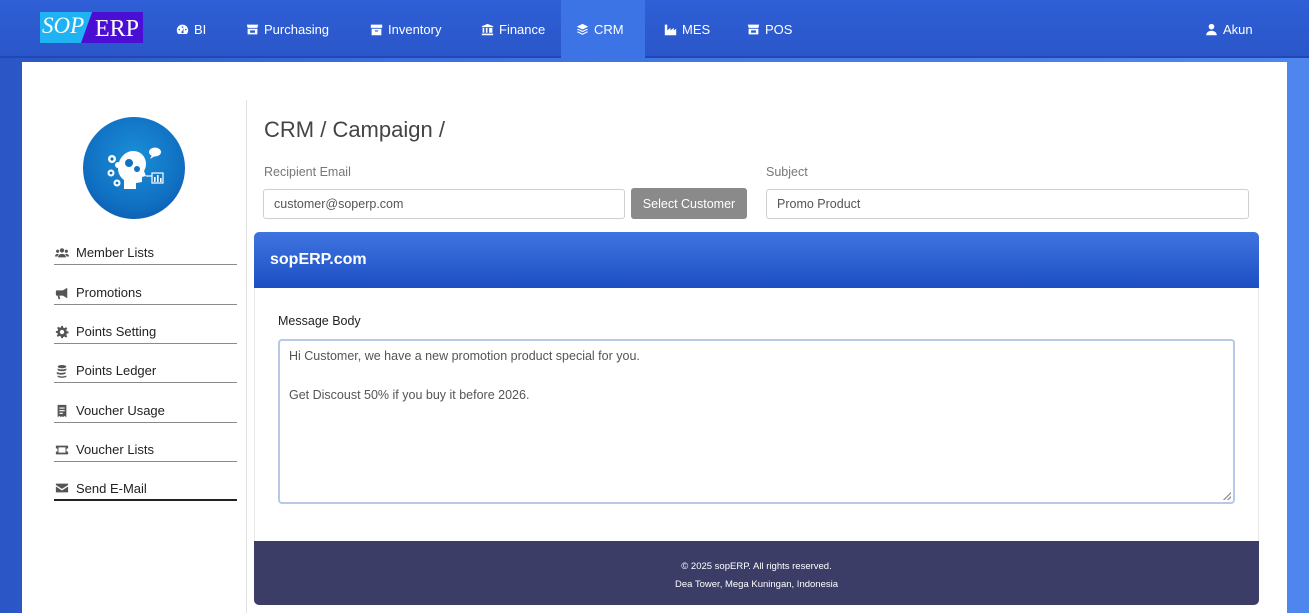  Describe the element at coordinates (246, 356) in the screenshot. I see `sidebar-divider` at that location.